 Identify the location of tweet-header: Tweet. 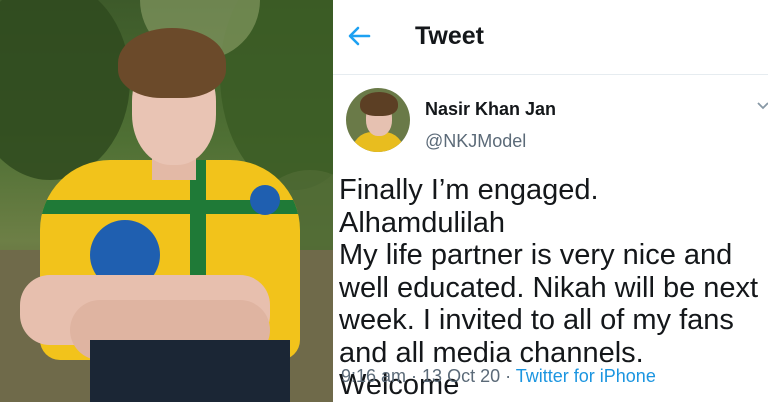
(550, 37).